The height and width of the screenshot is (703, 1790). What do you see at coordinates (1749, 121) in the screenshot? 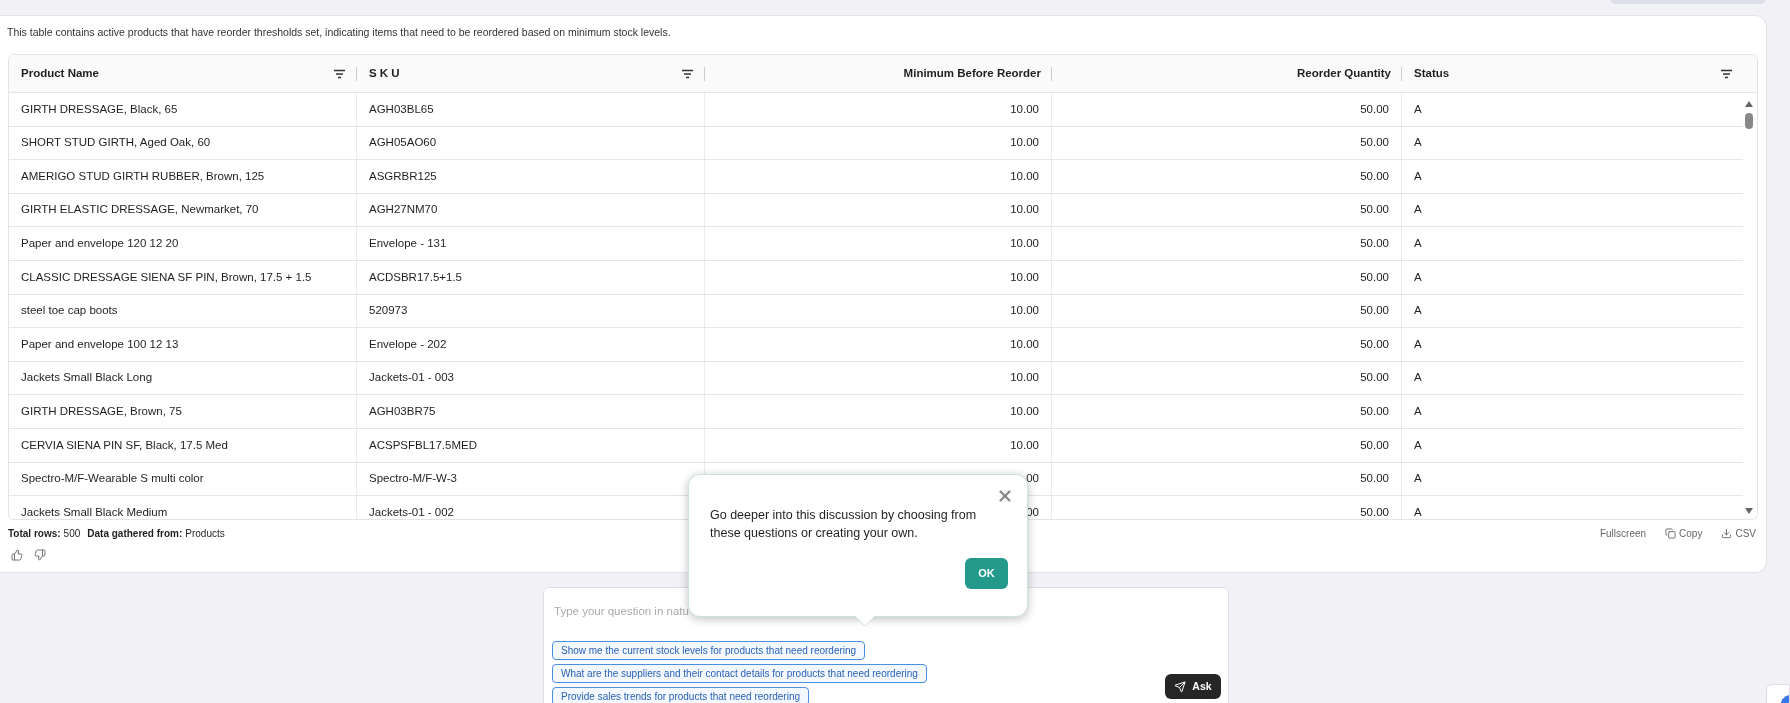
I see `scroll-thumb` at bounding box center [1749, 121].